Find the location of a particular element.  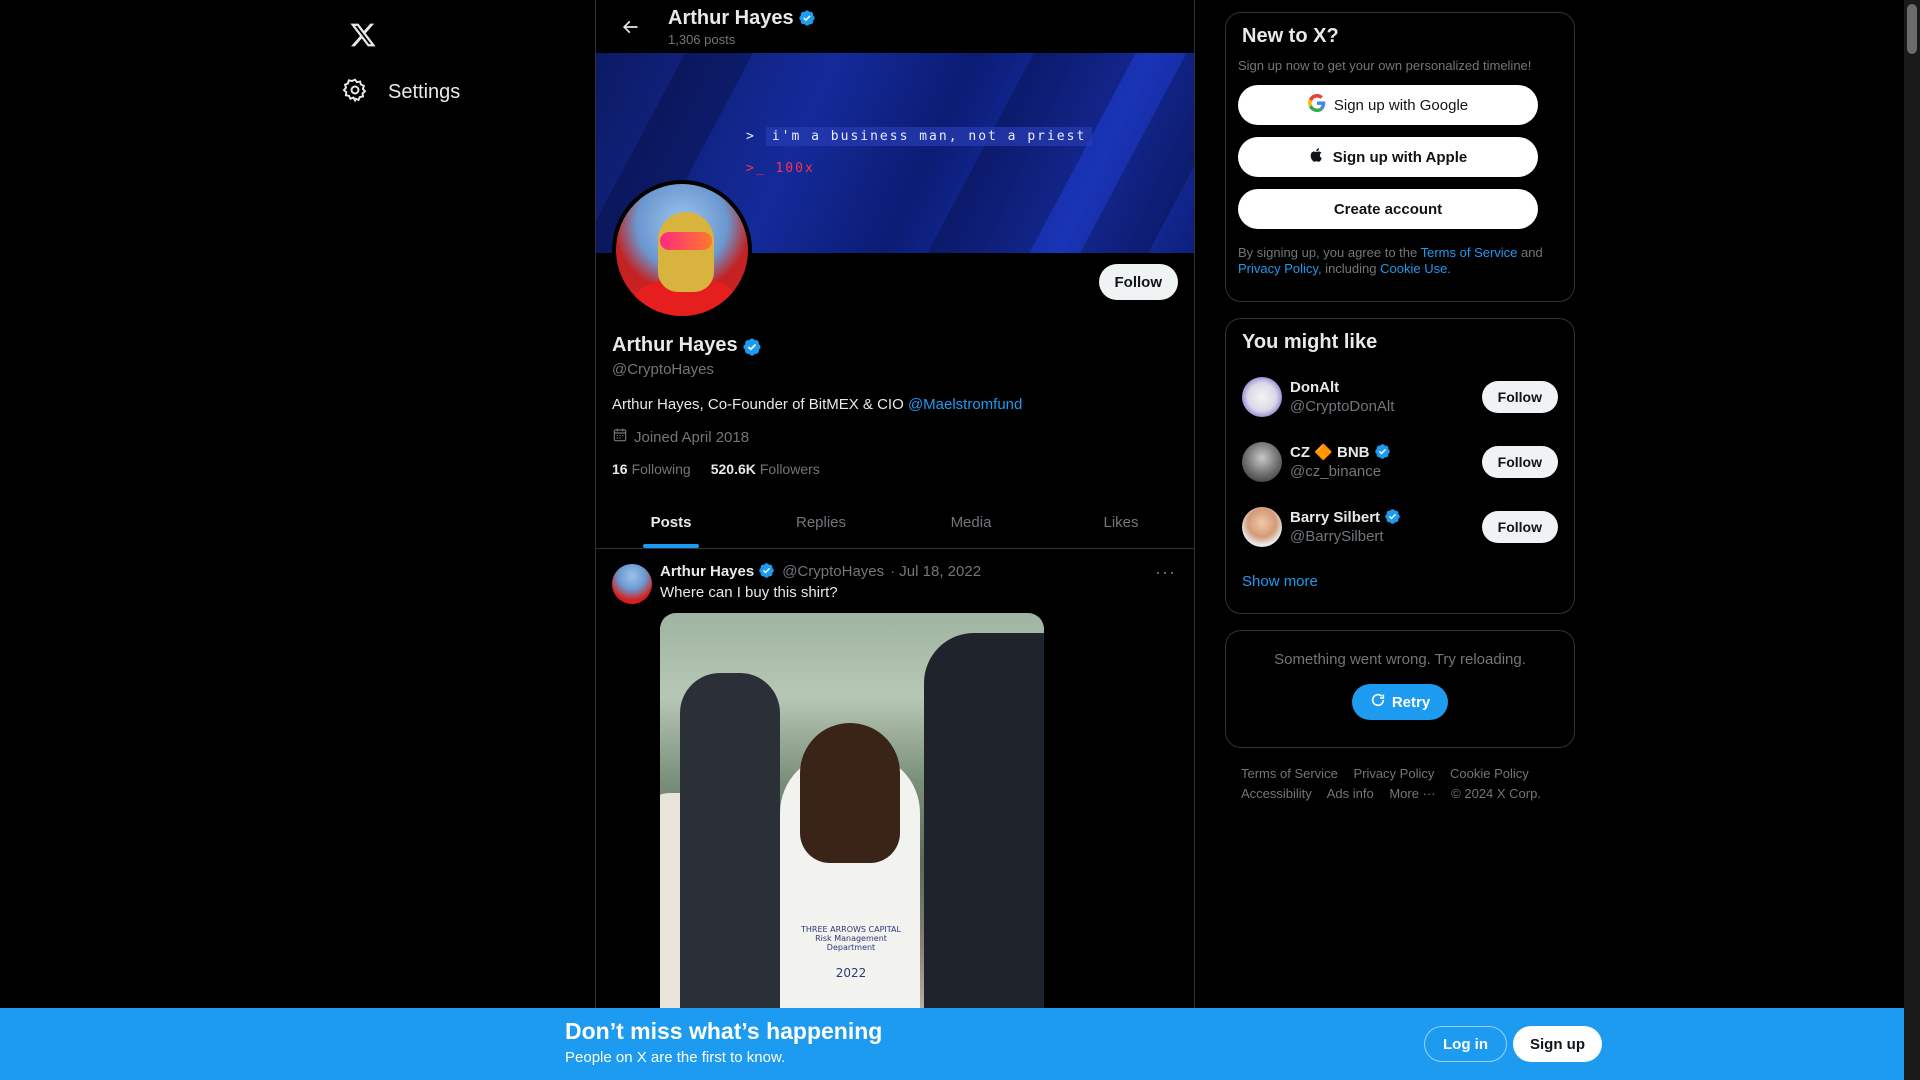

new-to-x-title: New to X? is located at coordinates (1290, 36).